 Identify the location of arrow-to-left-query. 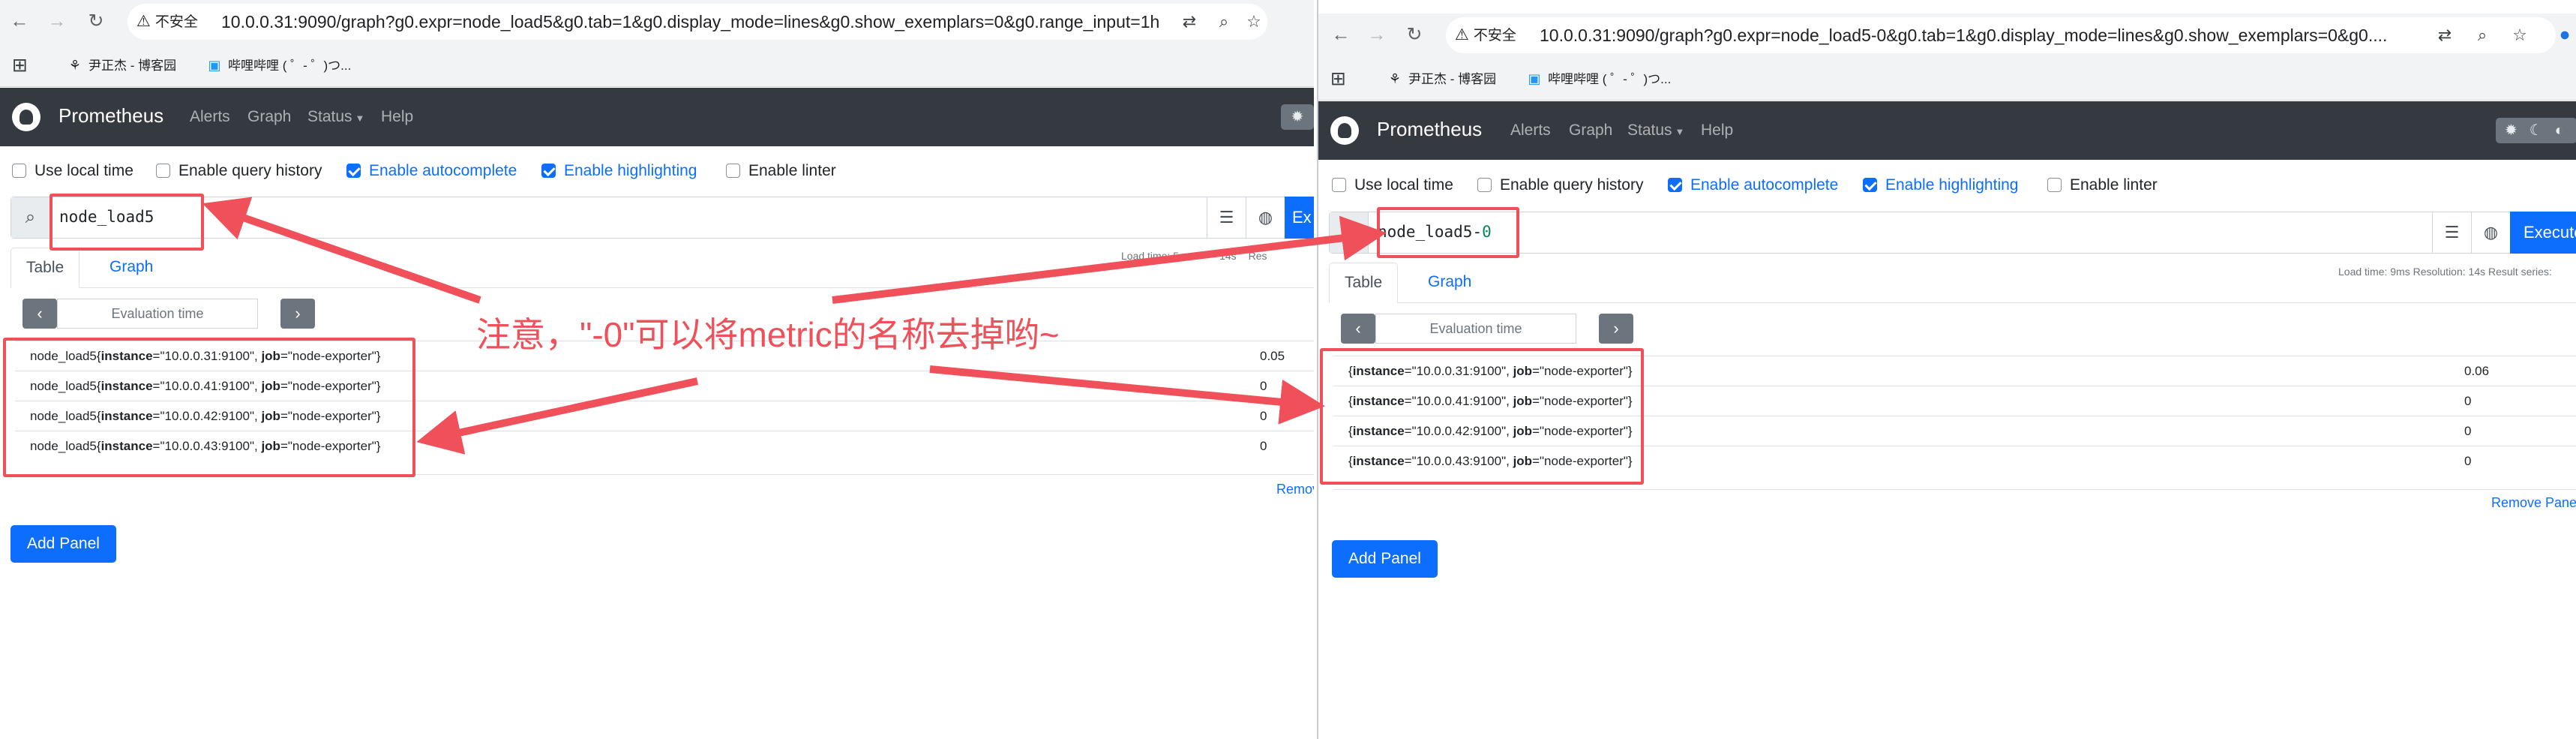
(342, 250).